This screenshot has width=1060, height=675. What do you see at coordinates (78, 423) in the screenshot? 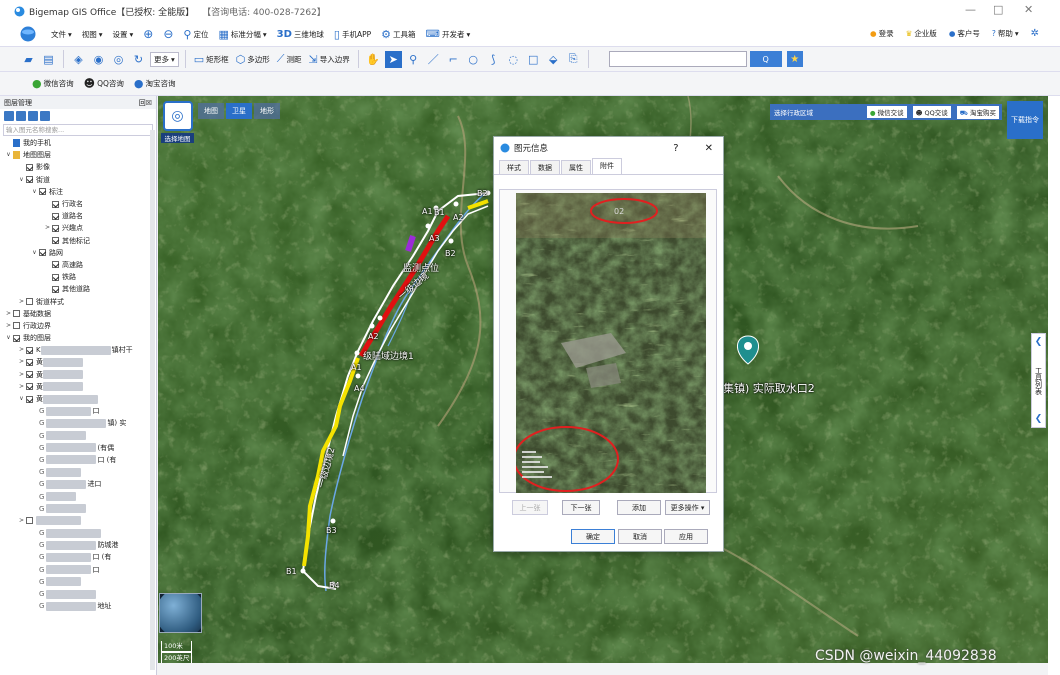
I see `layer-tree-item: G 镇) 实` at bounding box center [78, 423].